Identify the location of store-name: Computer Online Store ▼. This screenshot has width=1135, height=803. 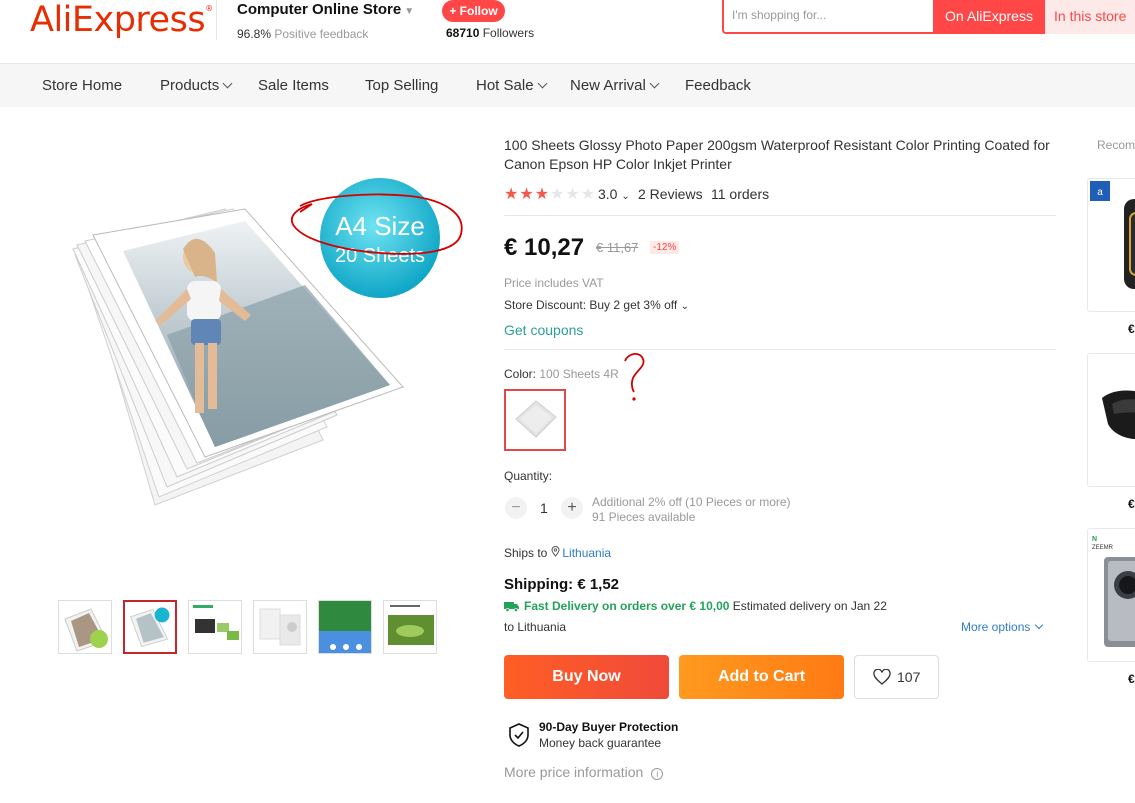
(325, 9).